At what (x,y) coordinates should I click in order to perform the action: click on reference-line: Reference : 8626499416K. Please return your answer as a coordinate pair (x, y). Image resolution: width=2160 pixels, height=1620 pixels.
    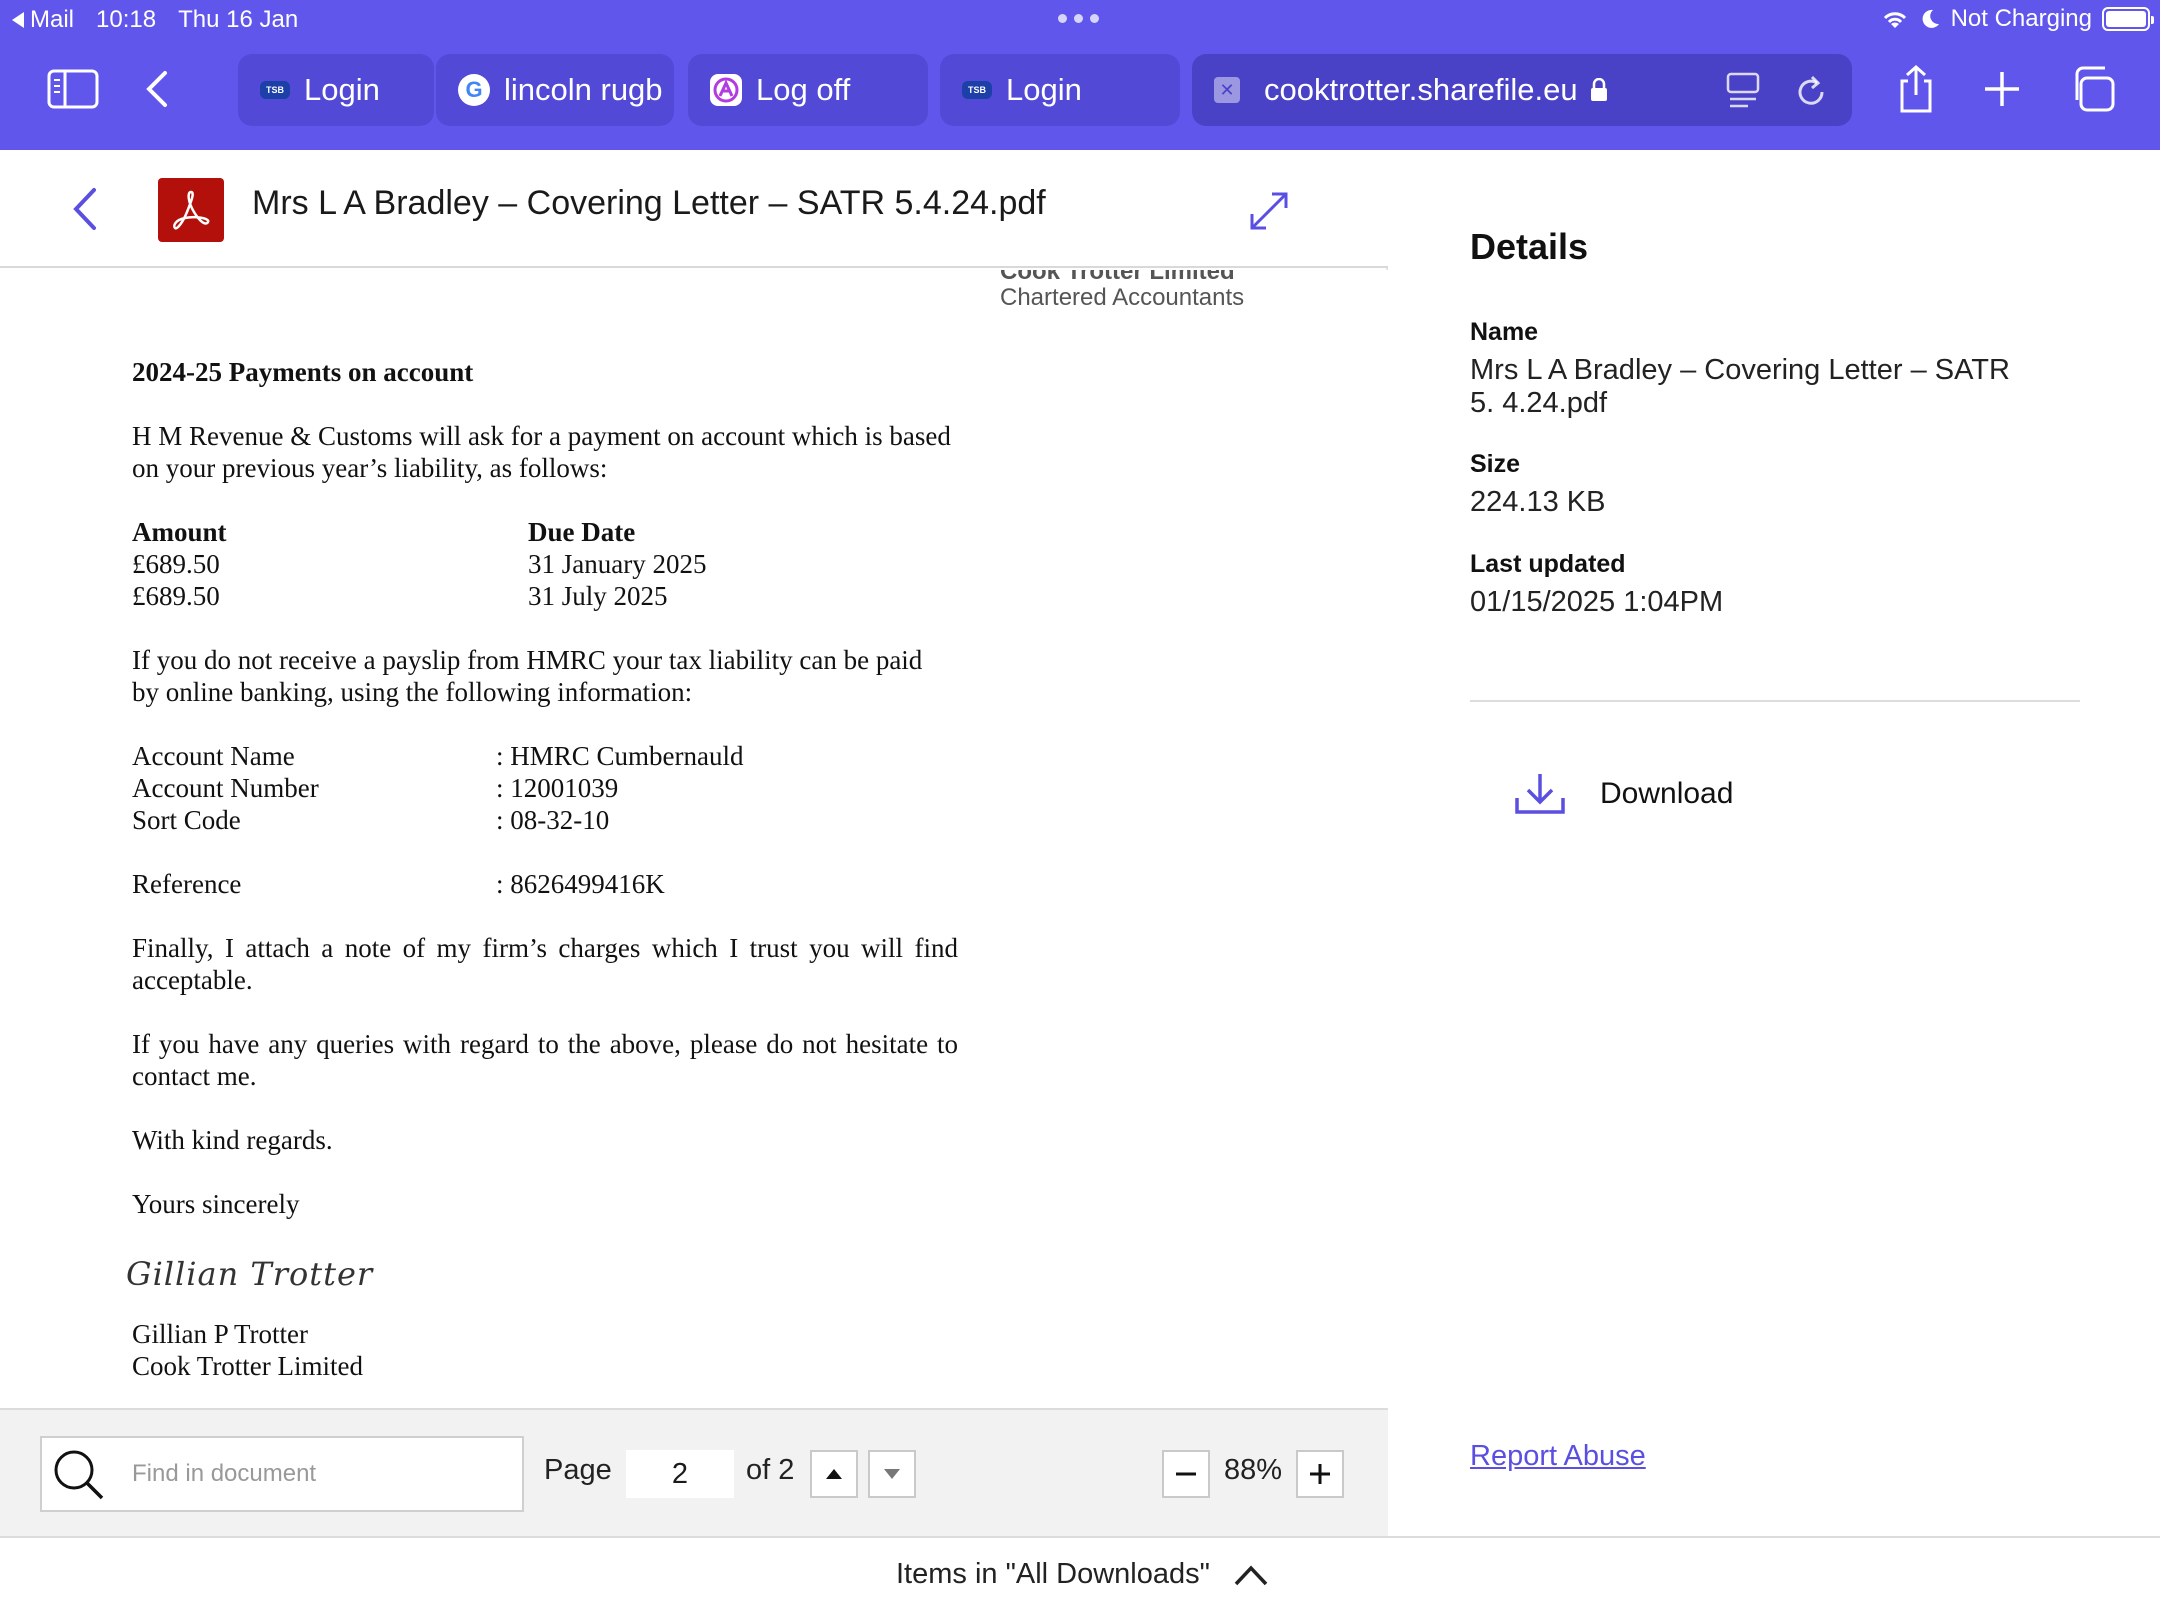
    Looking at the image, I should click on (398, 884).